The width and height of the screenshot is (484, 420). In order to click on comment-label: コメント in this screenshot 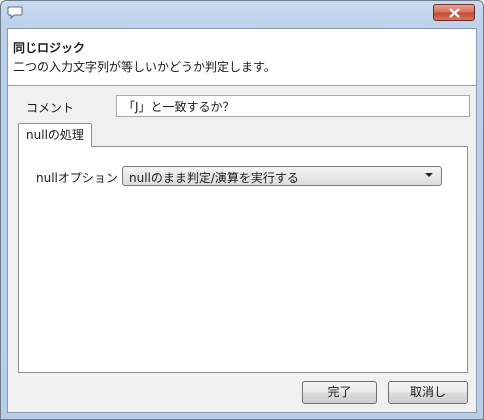, I will do `click(50, 108)`.